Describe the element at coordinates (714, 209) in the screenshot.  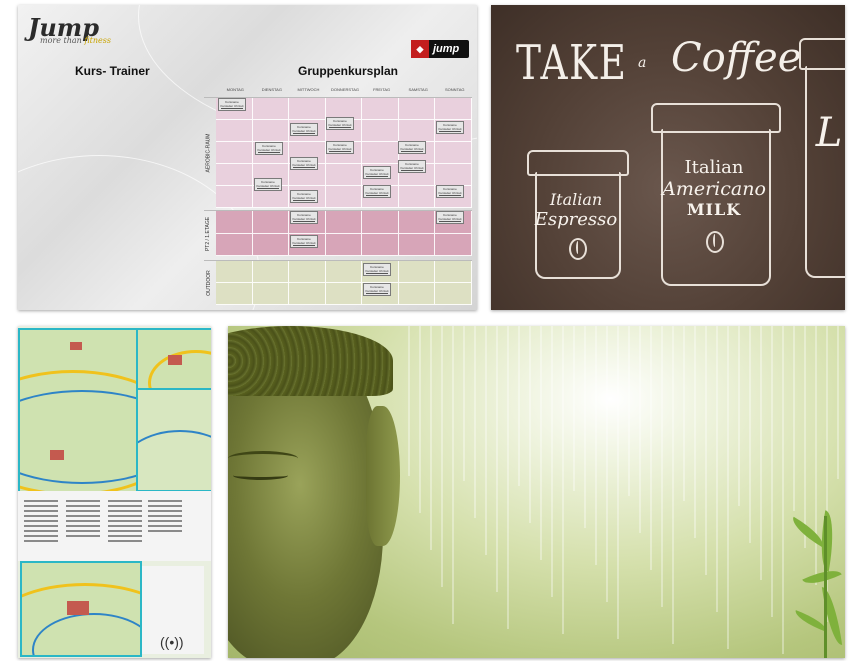
I see `cup-label-line: MILK` at that location.